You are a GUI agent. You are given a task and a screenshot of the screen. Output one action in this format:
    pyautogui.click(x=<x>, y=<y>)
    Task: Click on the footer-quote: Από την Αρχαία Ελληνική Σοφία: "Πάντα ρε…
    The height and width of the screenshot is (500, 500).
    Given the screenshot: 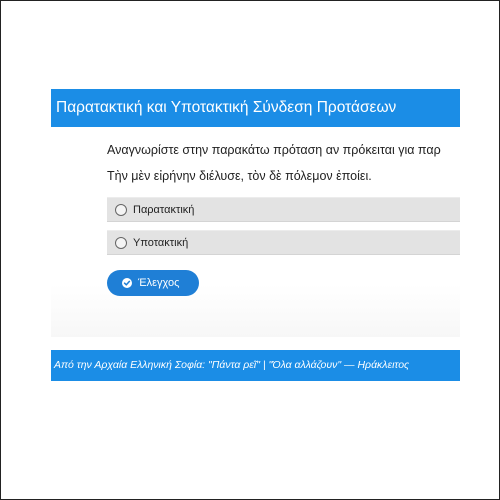 What is the action you would take?
    pyautogui.click(x=255, y=365)
    